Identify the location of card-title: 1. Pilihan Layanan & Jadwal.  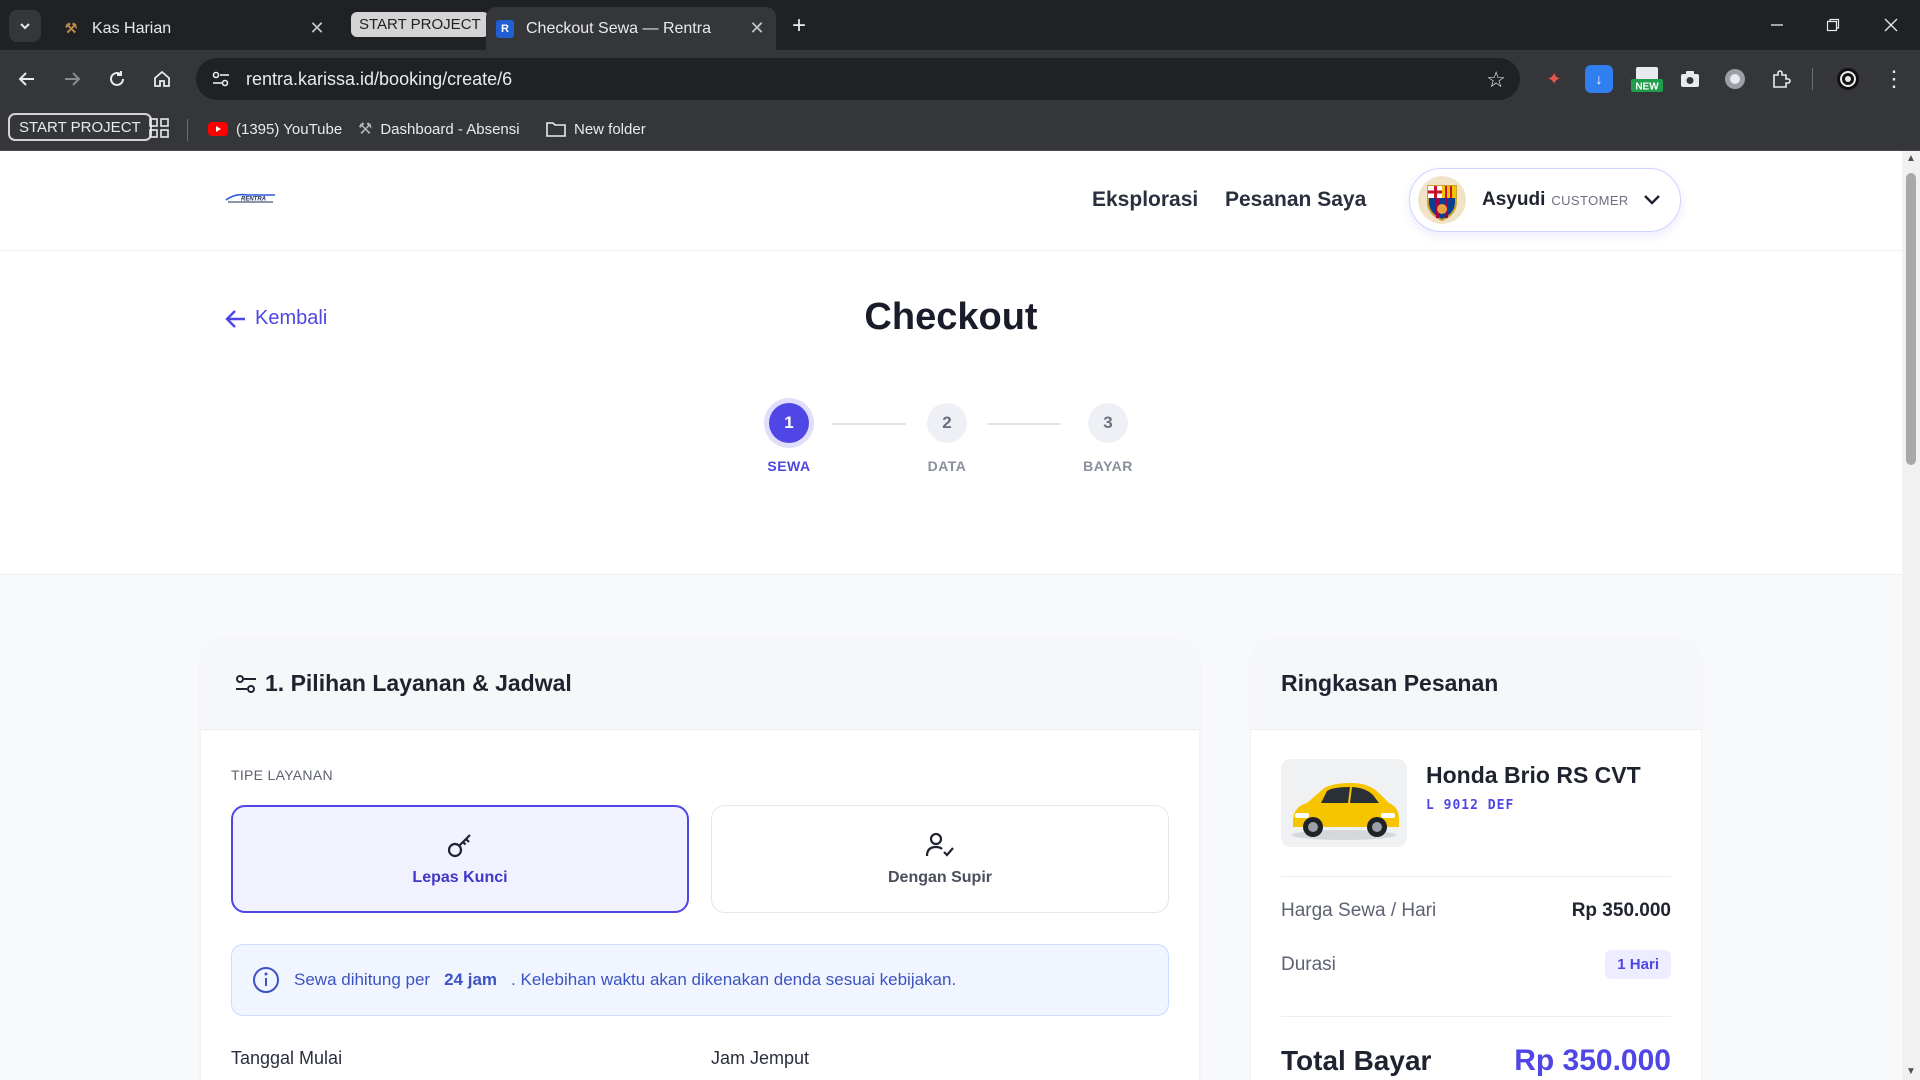
(418, 683).